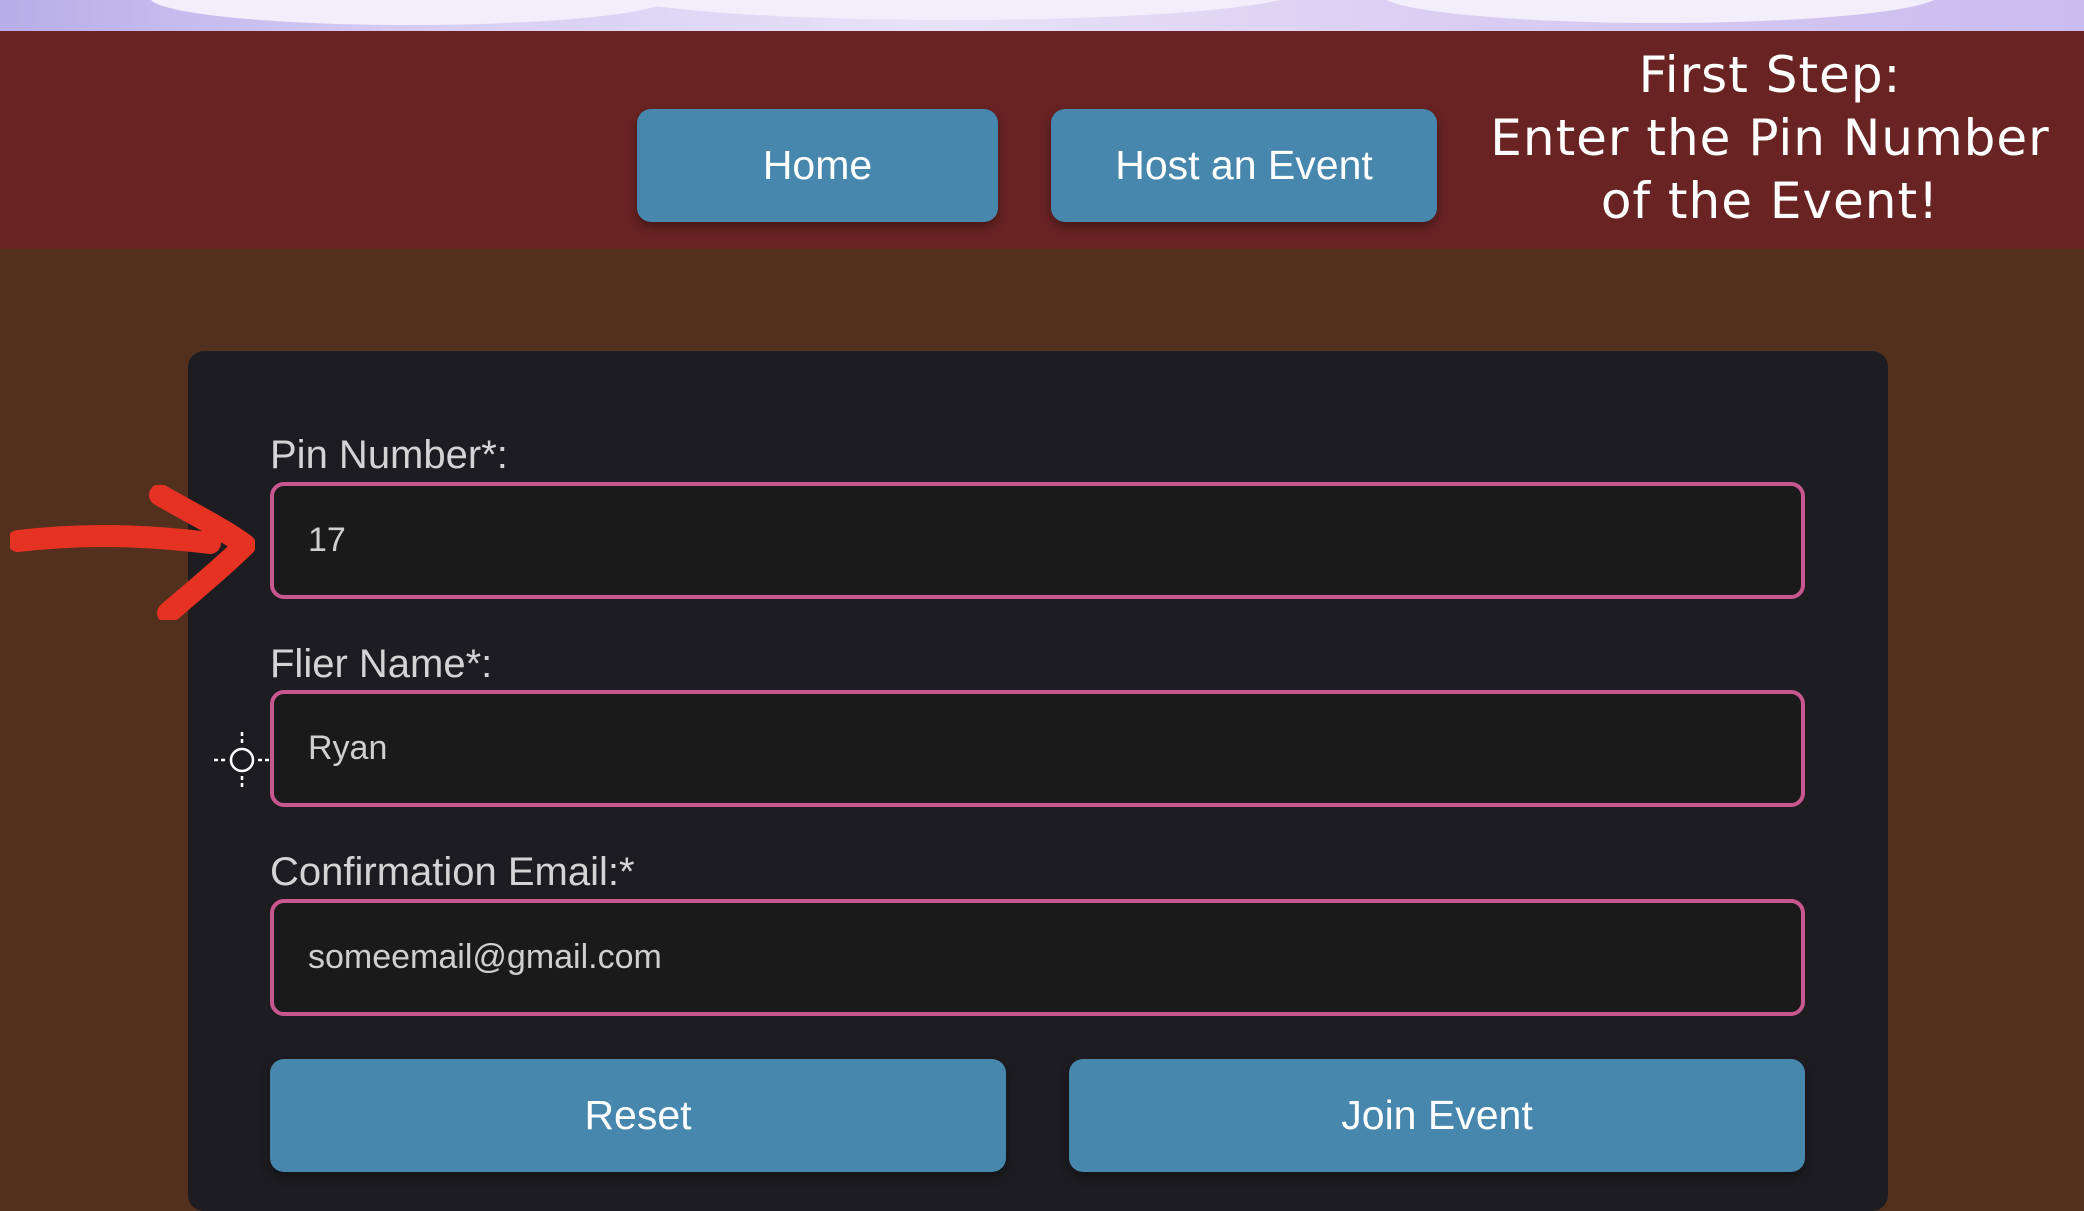  What do you see at coordinates (1042, 15) in the screenshot?
I see `header-background-image` at bounding box center [1042, 15].